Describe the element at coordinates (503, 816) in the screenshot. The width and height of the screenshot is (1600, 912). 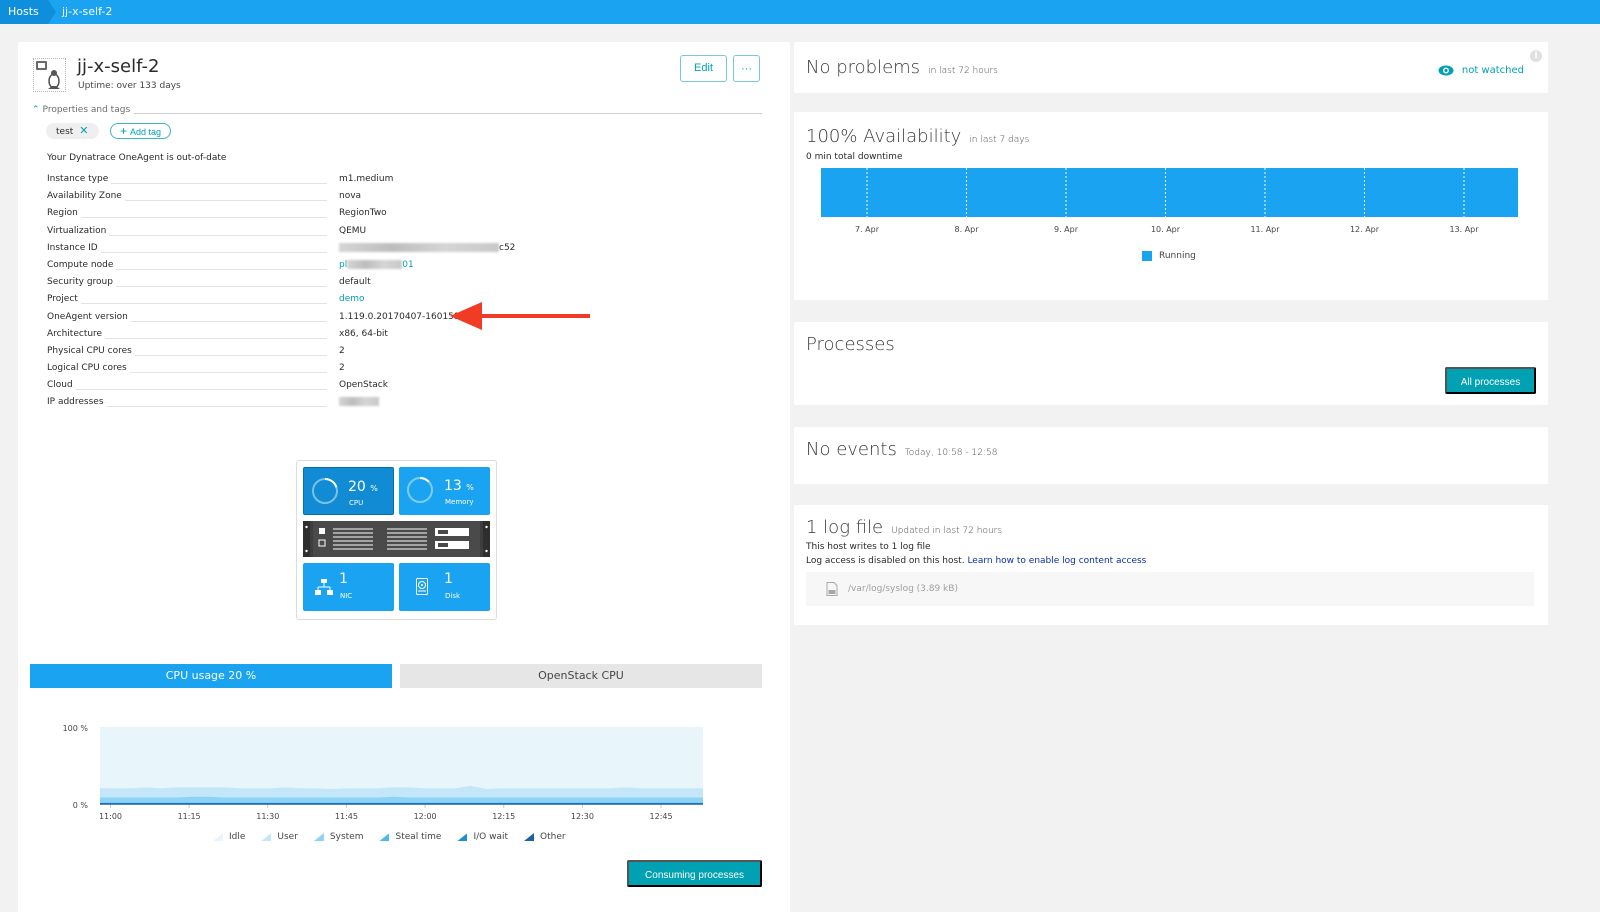
I see `x-tick-label: 12:15` at that location.